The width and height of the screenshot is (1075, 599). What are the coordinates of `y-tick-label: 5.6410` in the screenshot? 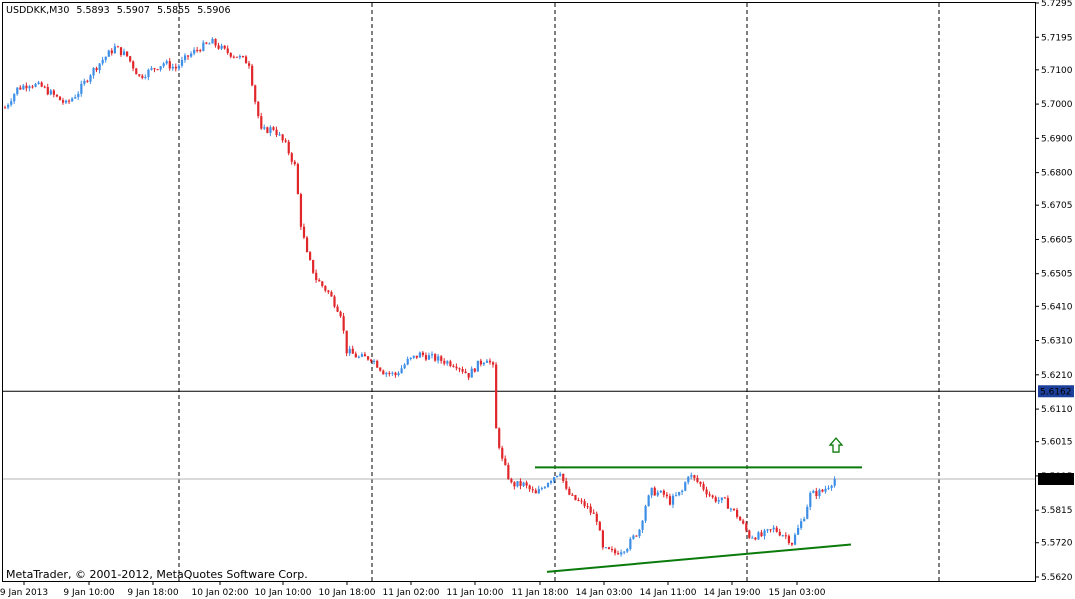 It's located at (1057, 307).